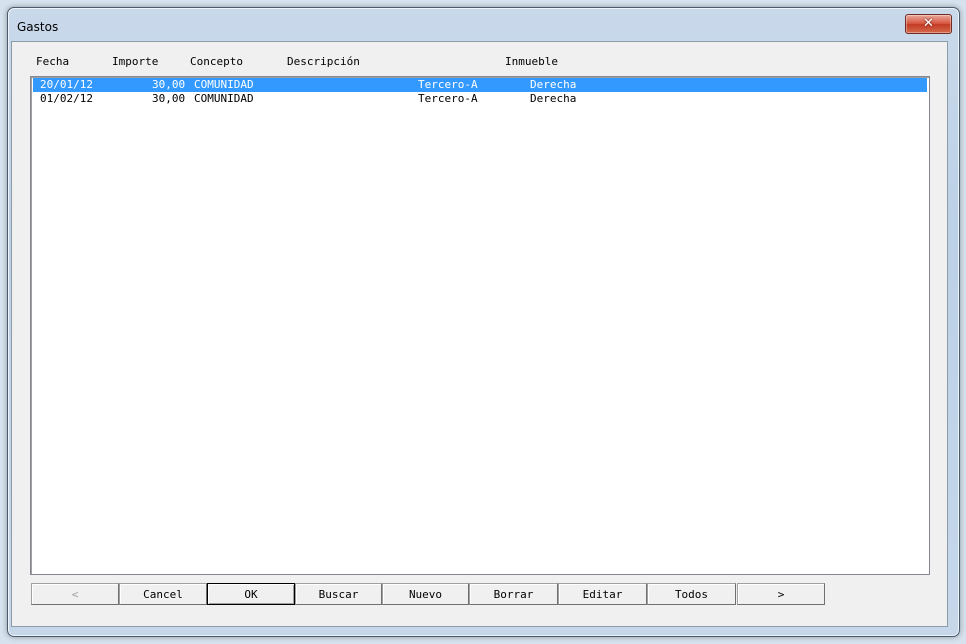 This screenshot has width=966, height=644. What do you see at coordinates (425, 594) in the screenshot?
I see `nuevo-button: Nuevo` at bounding box center [425, 594].